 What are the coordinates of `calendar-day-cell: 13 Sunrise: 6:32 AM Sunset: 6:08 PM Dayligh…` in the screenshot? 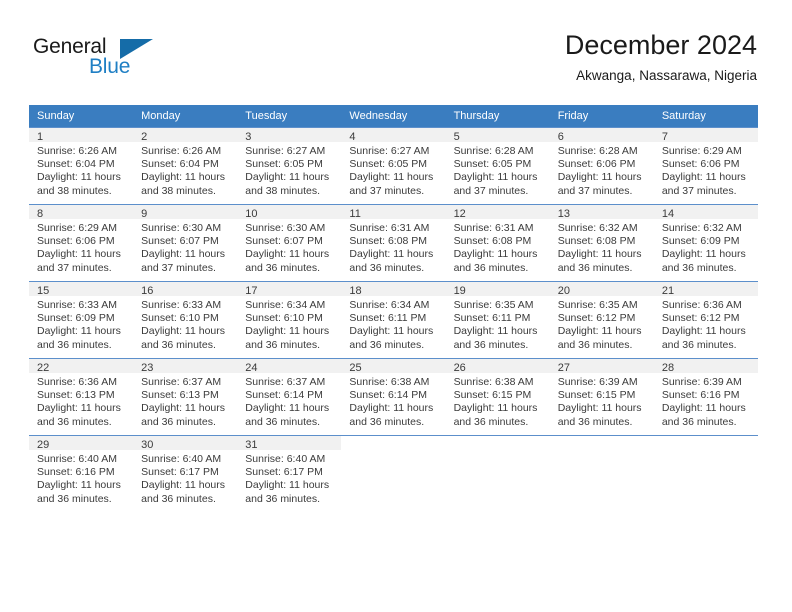 It's located at (601, 242).